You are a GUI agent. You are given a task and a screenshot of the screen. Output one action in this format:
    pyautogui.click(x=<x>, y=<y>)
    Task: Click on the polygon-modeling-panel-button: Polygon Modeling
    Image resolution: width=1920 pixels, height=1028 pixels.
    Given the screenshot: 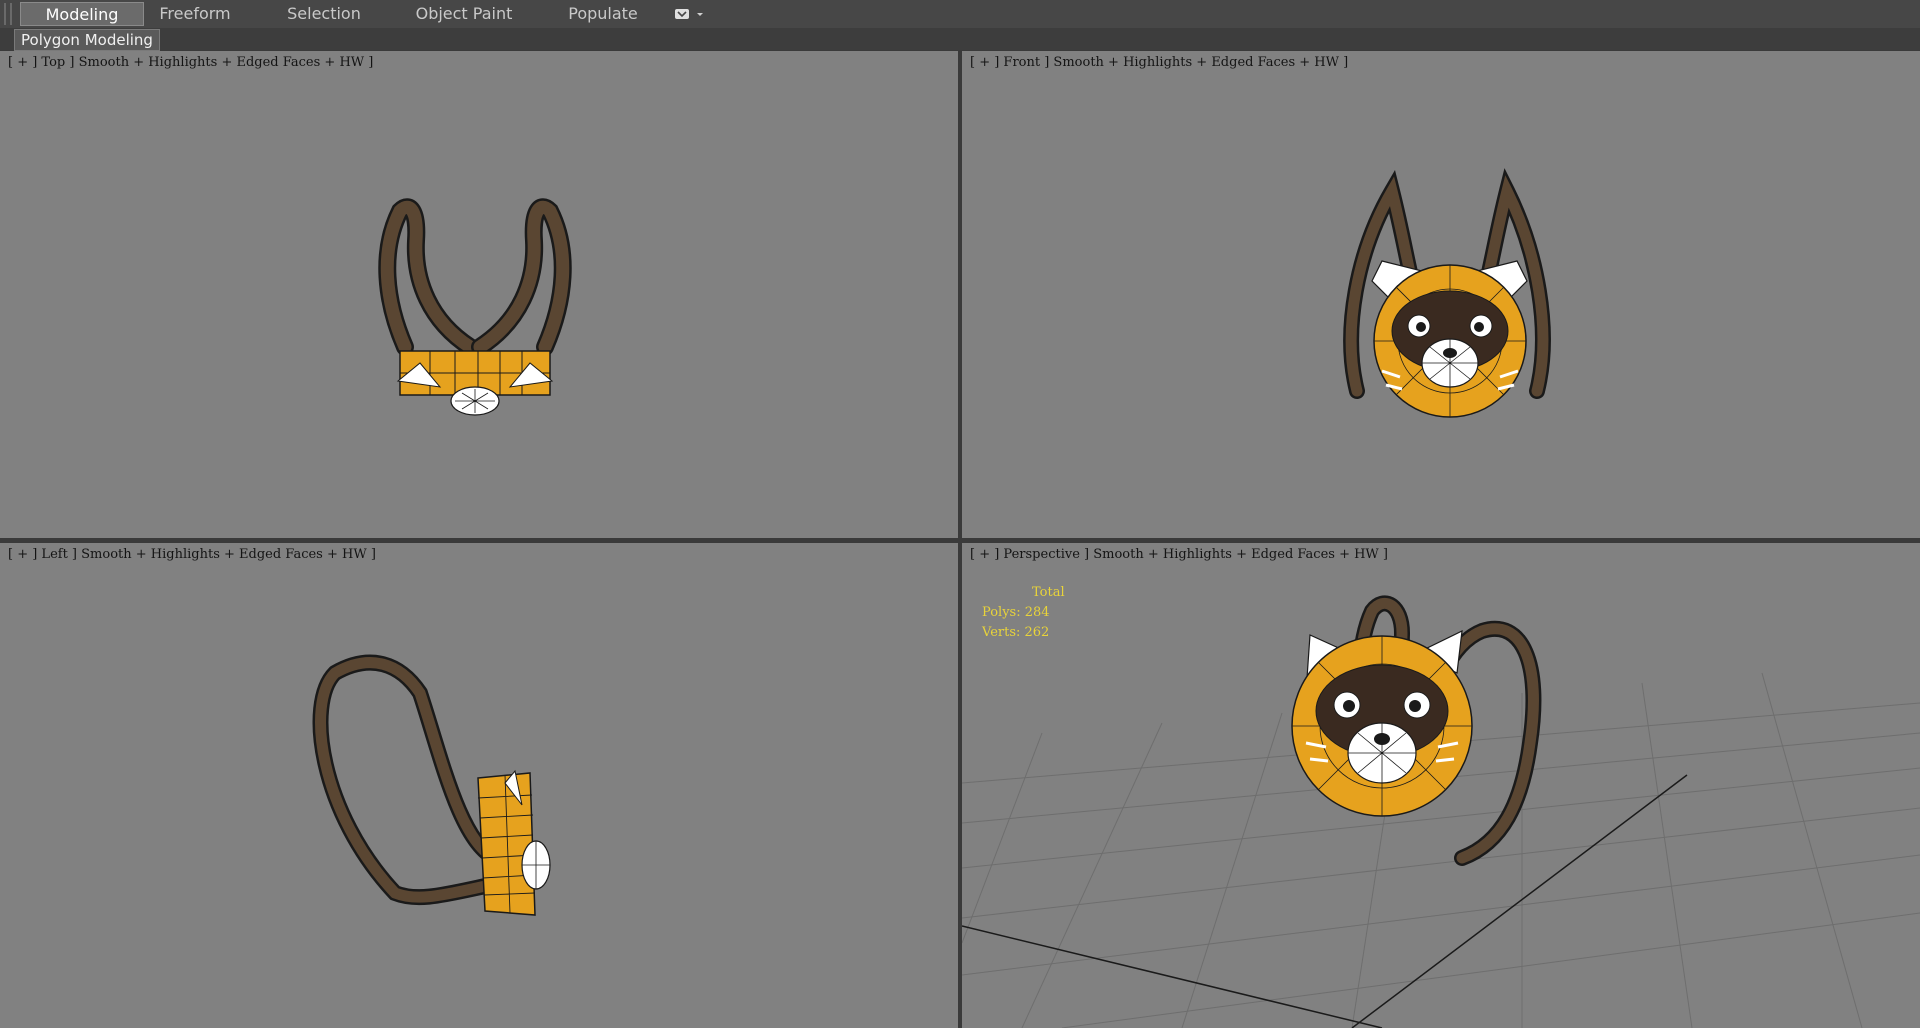 What is the action you would take?
    pyautogui.click(x=87, y=40)
    